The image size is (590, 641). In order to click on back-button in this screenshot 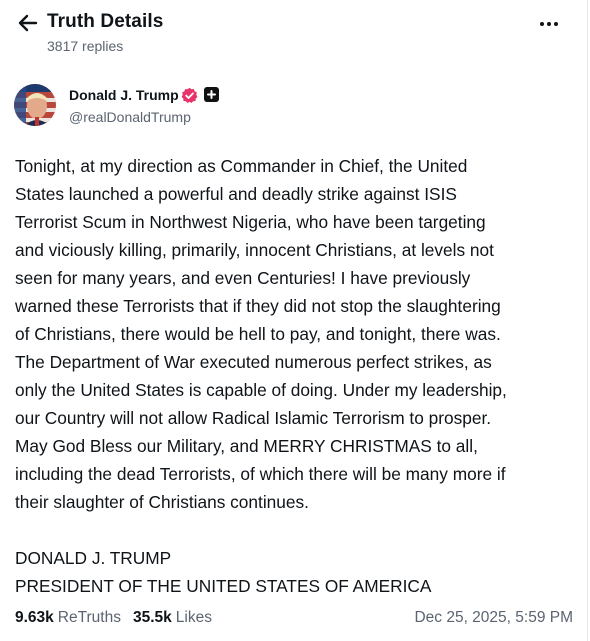, I will do `click(28, 23)`.